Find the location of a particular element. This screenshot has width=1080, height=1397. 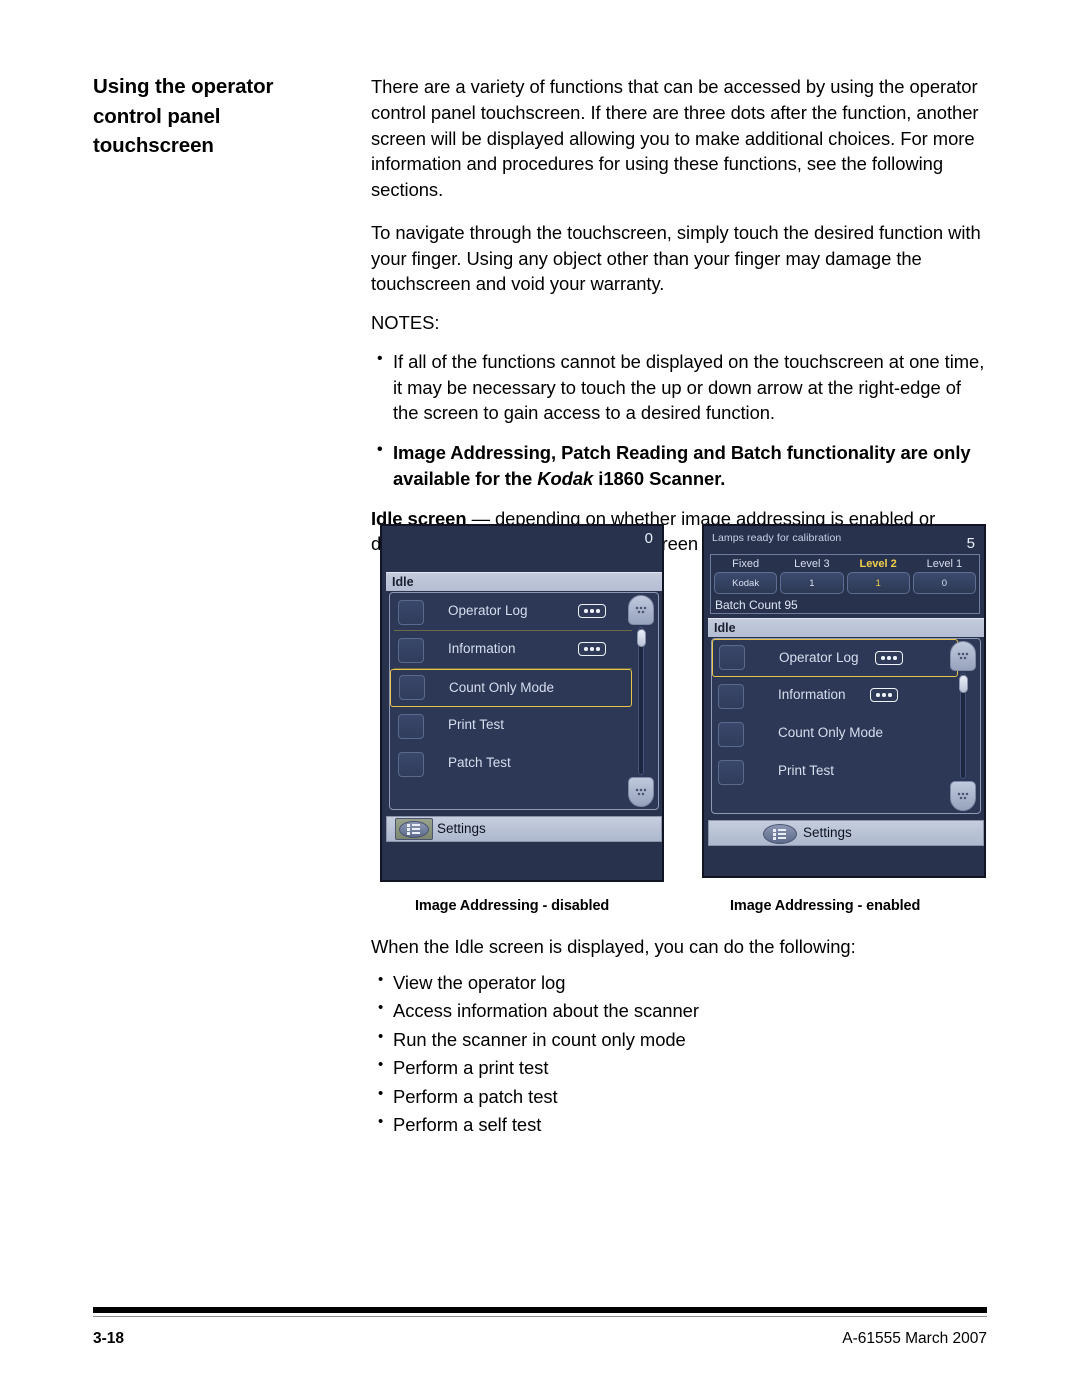

scrollbar-right is located at coordinates (963, 726).